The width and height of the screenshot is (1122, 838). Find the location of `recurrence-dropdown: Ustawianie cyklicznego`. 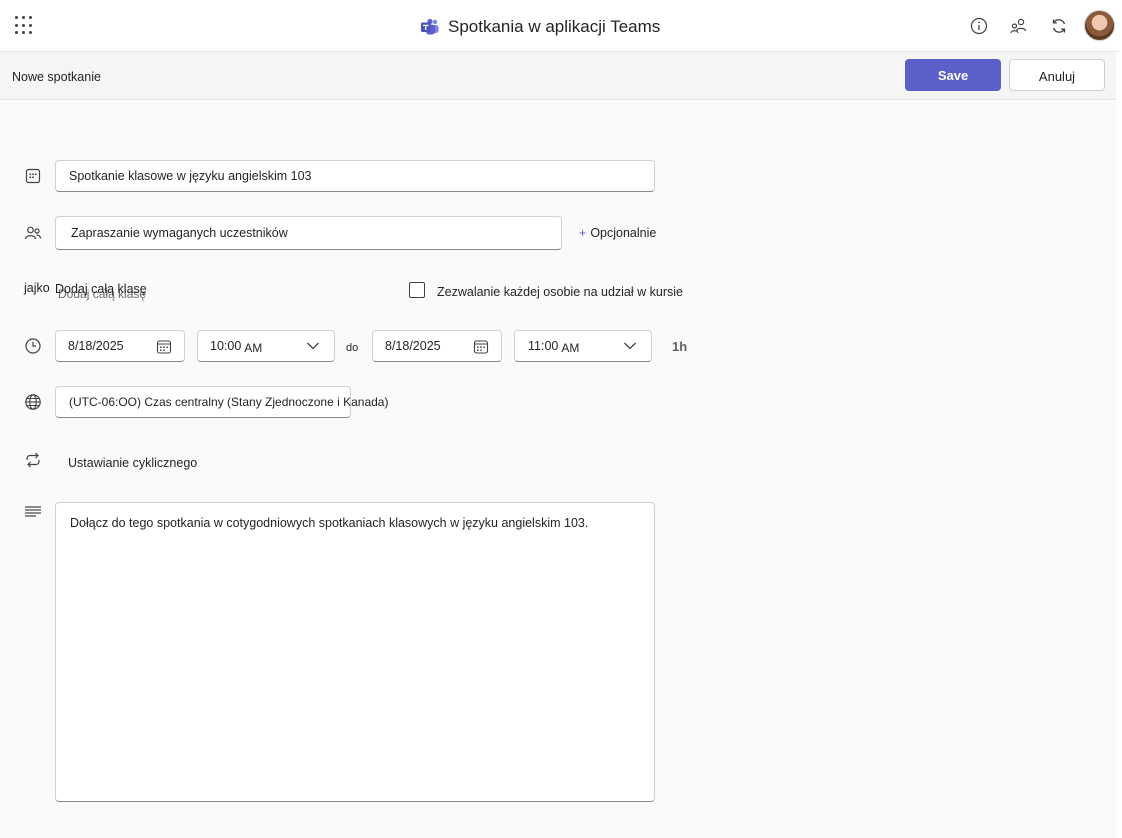

recurrence-dropdown: Ustawianie cyklicznego is located at coordinates (132, 463).